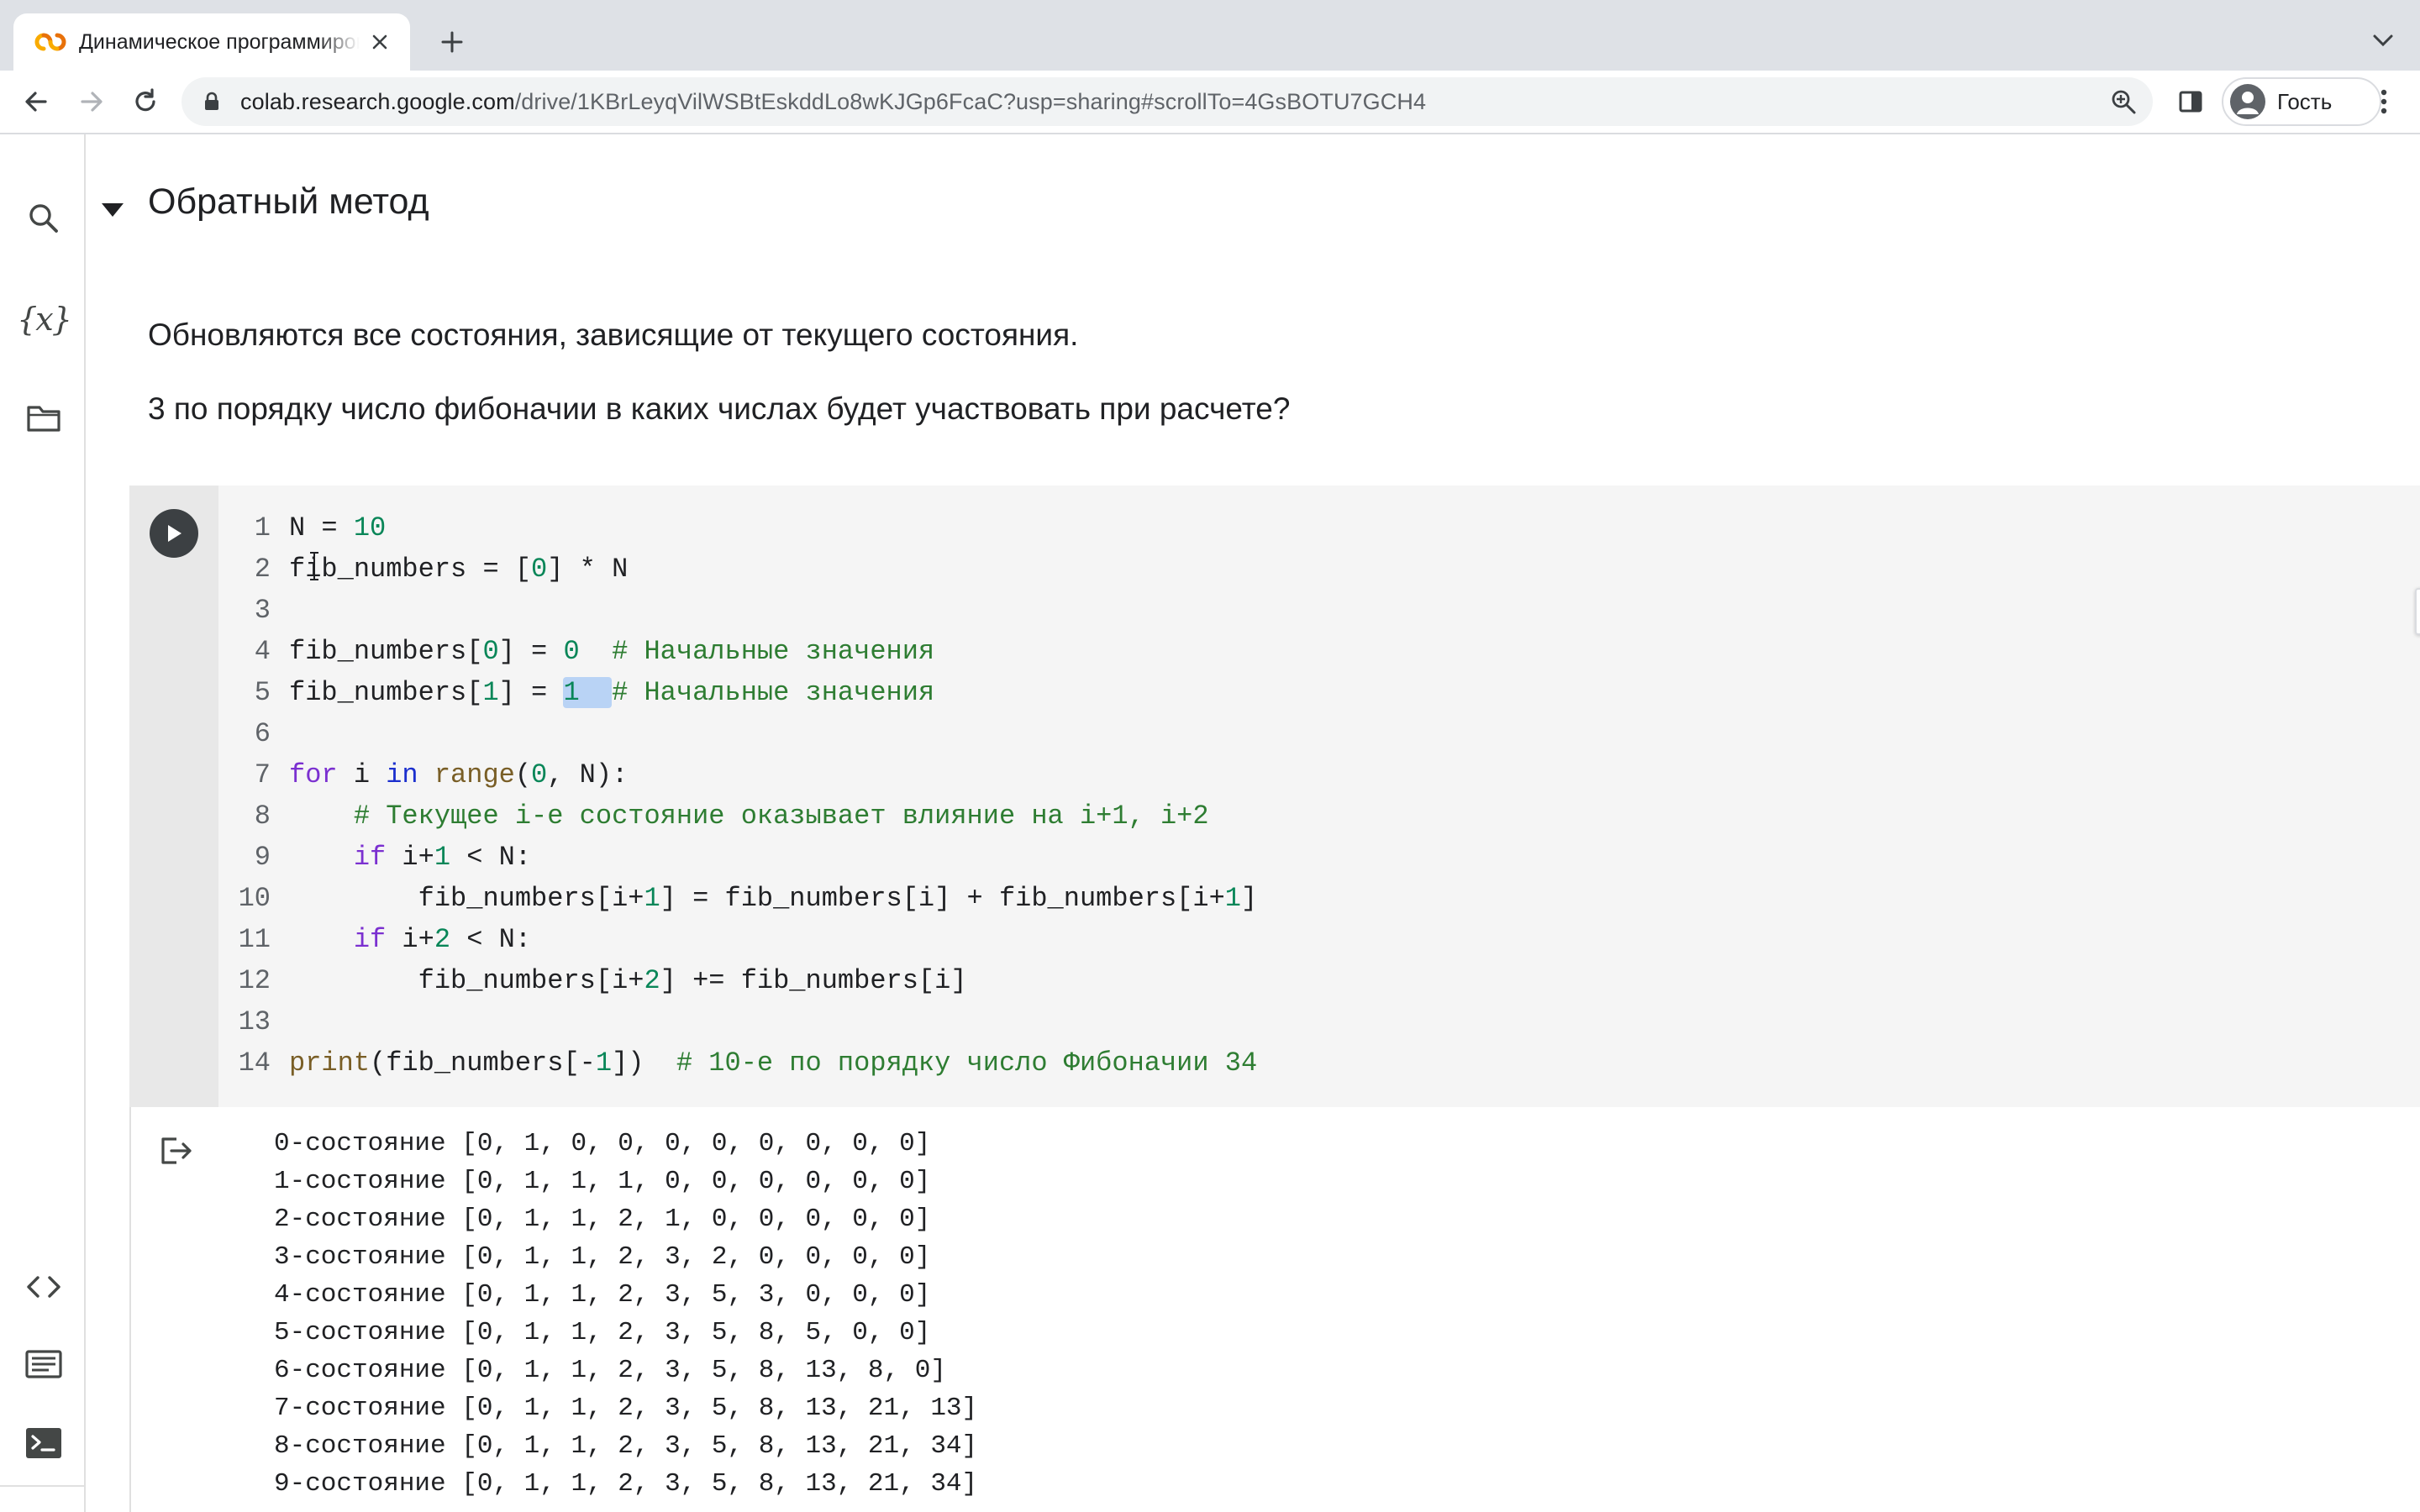  Describe the element at coordinates (262, 569) in the screenshot. I see `line-number: 2` at that location.